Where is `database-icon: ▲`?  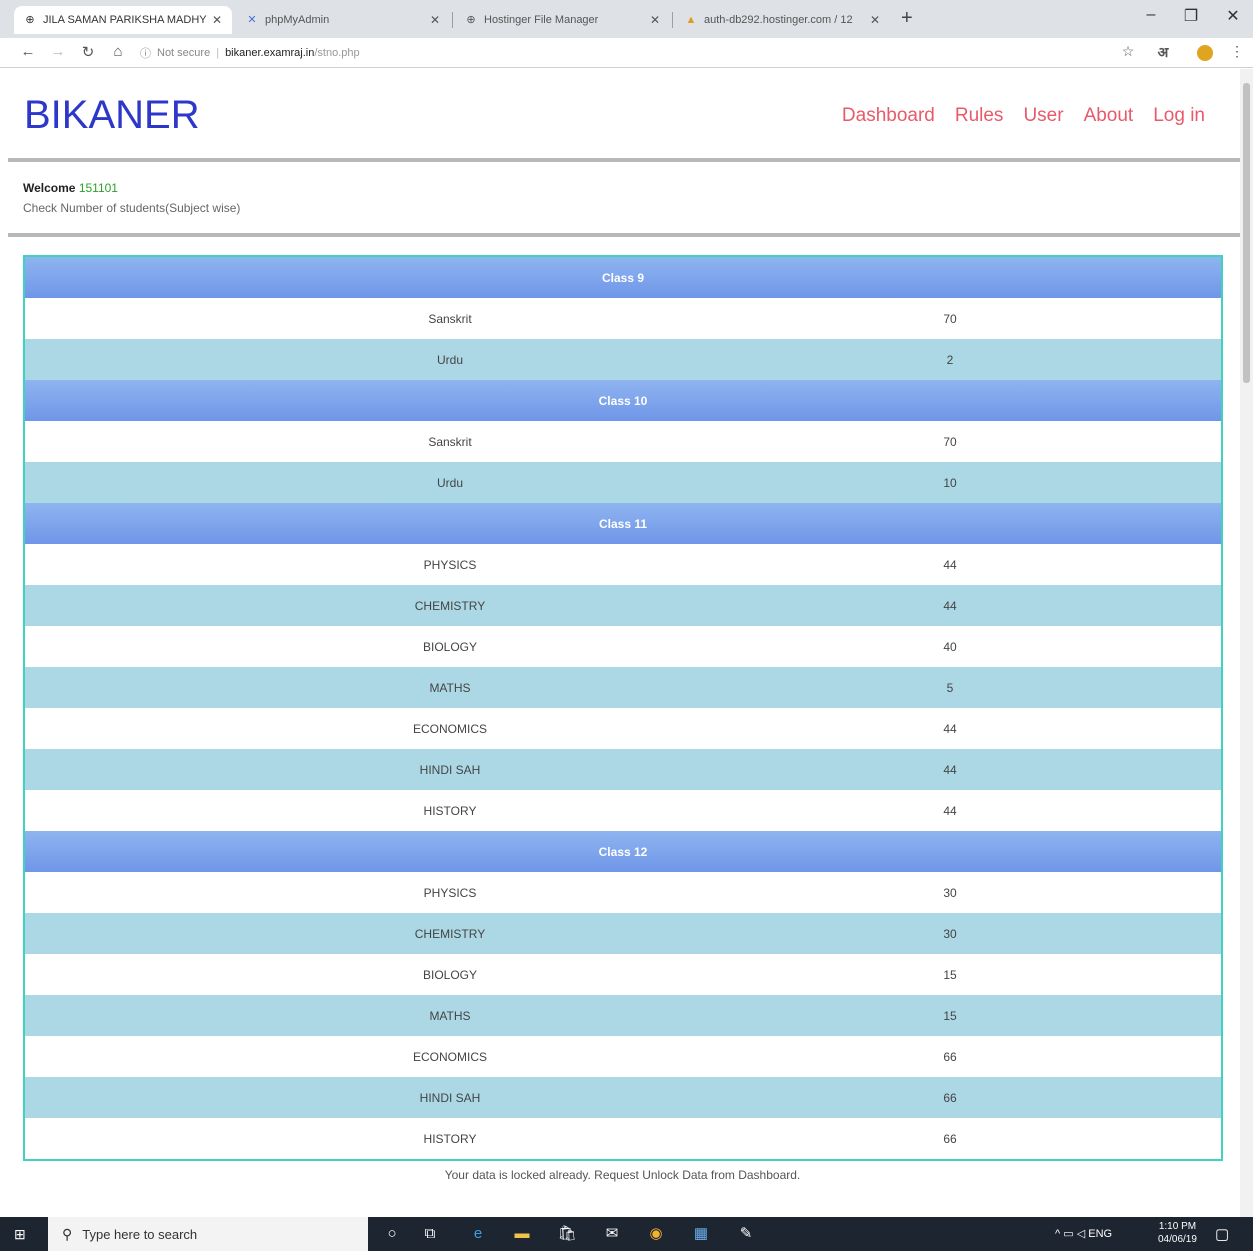
database-icon: ▲ is located at coordinates (691, 20).